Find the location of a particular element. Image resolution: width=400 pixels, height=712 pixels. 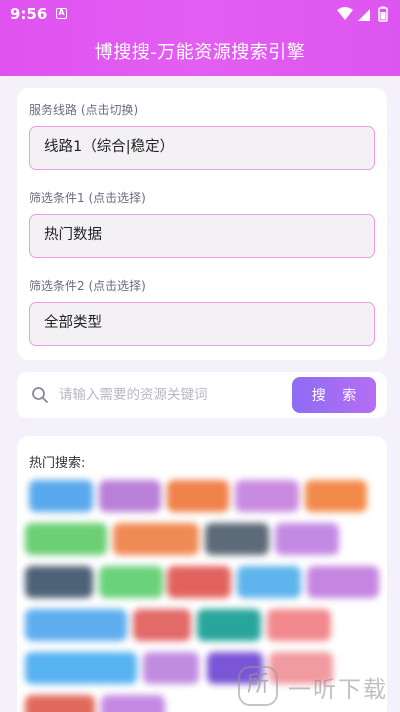

filter1-select: 热门数据 is located at coordinates (202, 236).